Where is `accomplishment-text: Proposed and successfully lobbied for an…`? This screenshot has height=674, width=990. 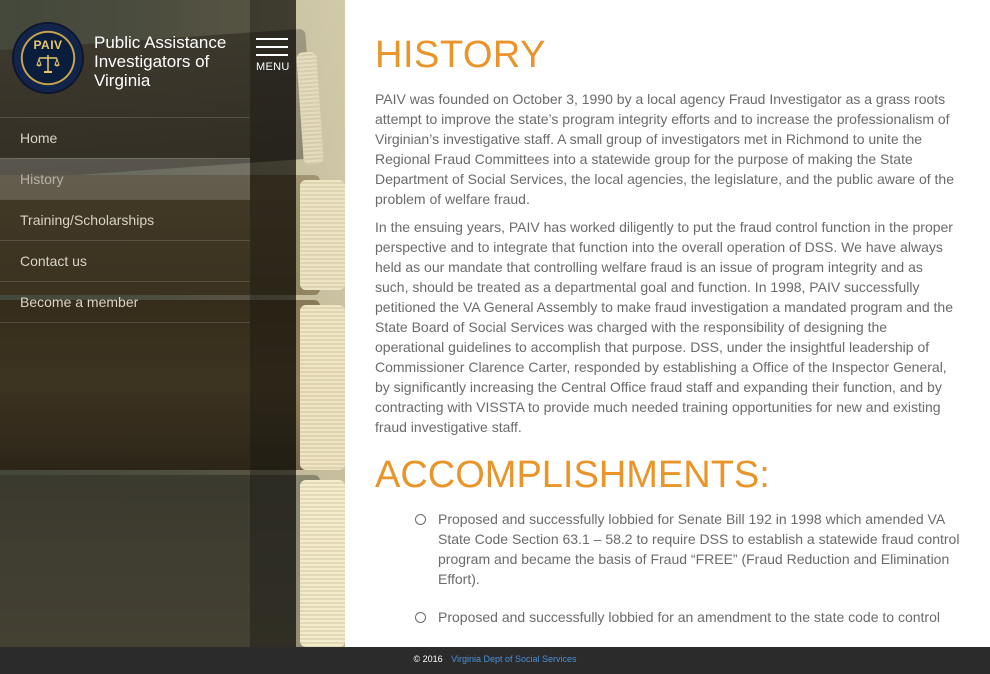
accomplishment-text: Proposed and successfully lobbied for an… is located at coordinates (689, 617).